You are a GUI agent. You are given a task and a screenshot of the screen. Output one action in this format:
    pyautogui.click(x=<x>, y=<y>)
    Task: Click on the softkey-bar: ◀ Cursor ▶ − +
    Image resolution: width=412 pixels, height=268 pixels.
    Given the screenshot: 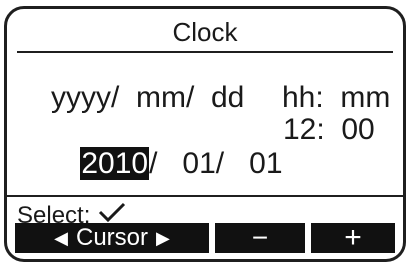 What is the action you would take?
    pyautogui.click(x=205, y=237)
    